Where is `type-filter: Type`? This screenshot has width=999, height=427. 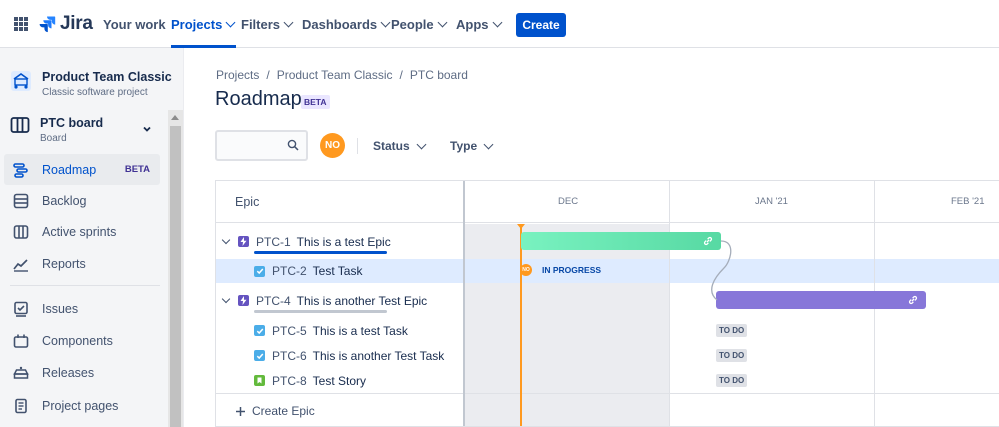
type-filter: Type is located at coordinates (472, 146).